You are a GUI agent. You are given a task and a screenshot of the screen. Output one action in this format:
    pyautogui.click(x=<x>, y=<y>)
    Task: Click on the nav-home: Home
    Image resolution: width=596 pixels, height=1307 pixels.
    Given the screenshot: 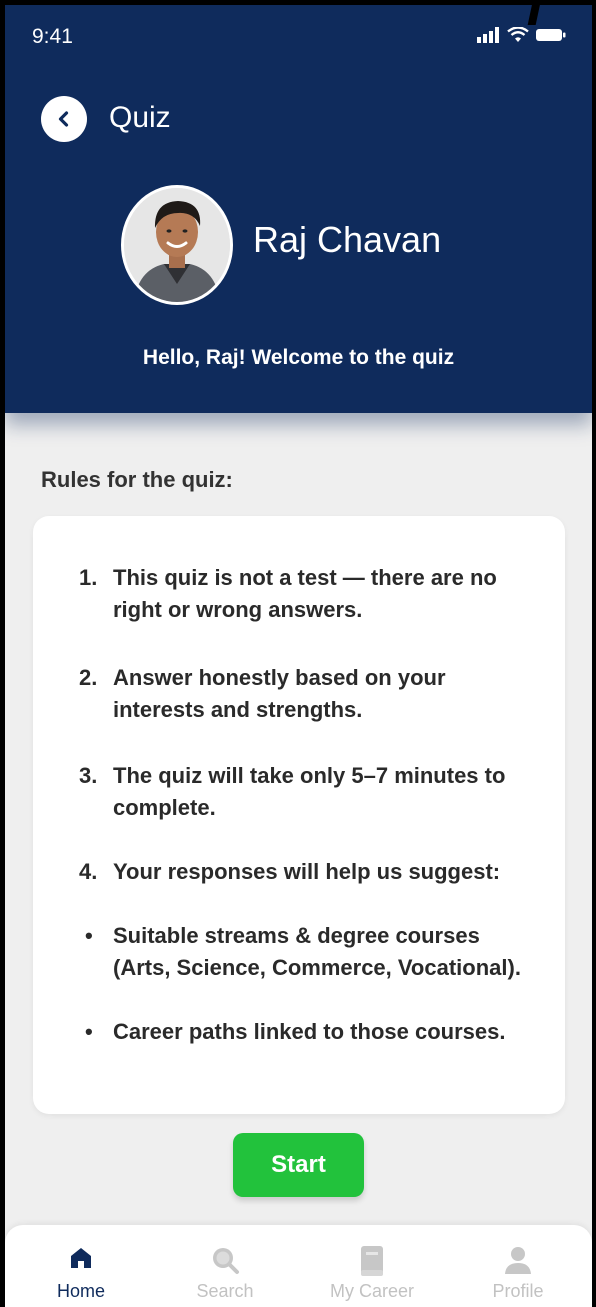 What is the action you would take?
    pyautogui.click(x=81, y=1266)
    